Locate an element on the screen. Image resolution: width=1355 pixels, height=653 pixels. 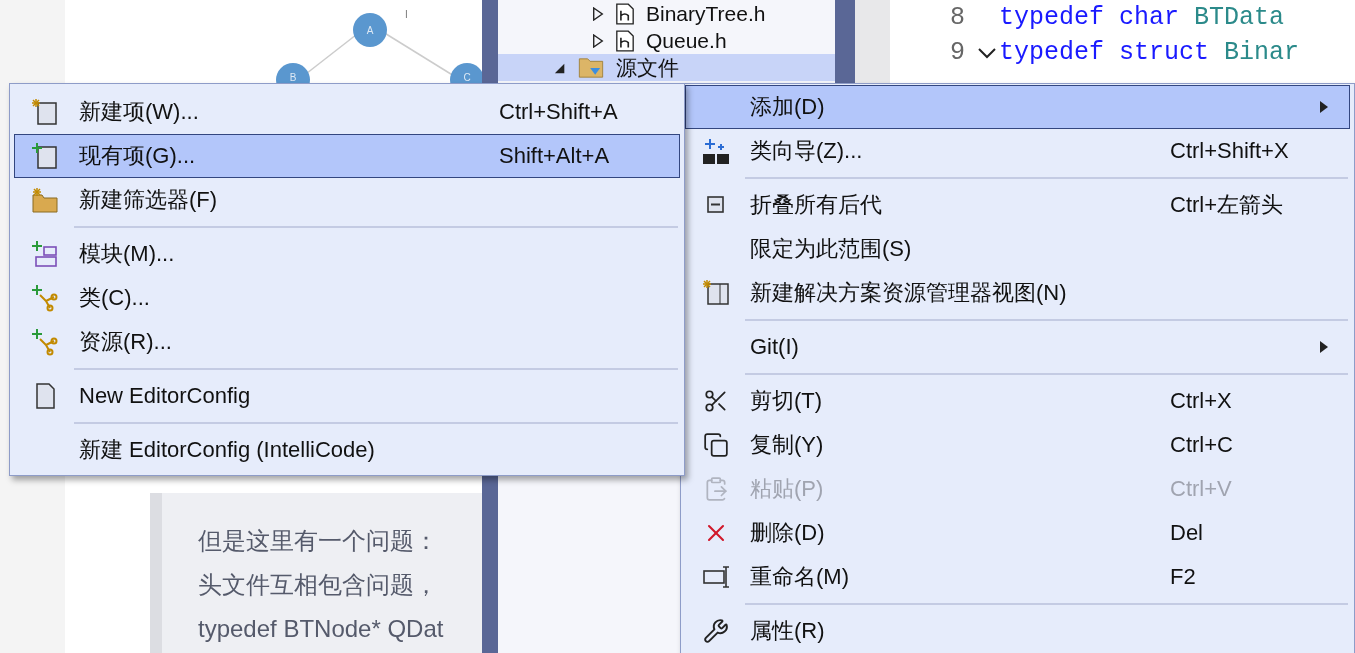
copy-icon is located at coordinates (716, 445).